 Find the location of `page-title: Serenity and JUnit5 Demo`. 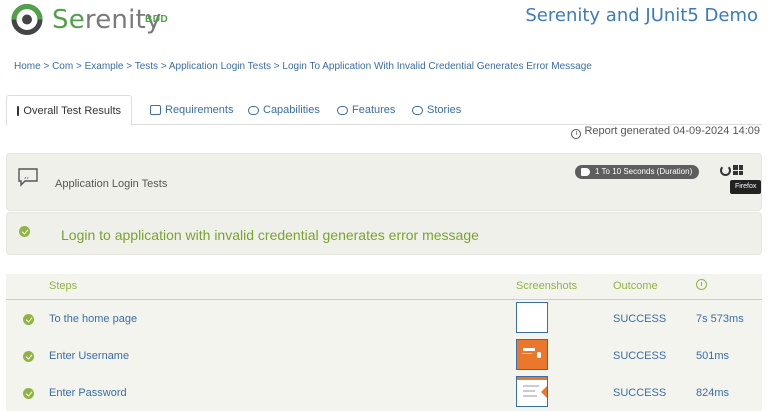

page-title: Serenity and JUnit5 Demo is located at coordinates (641, 15).